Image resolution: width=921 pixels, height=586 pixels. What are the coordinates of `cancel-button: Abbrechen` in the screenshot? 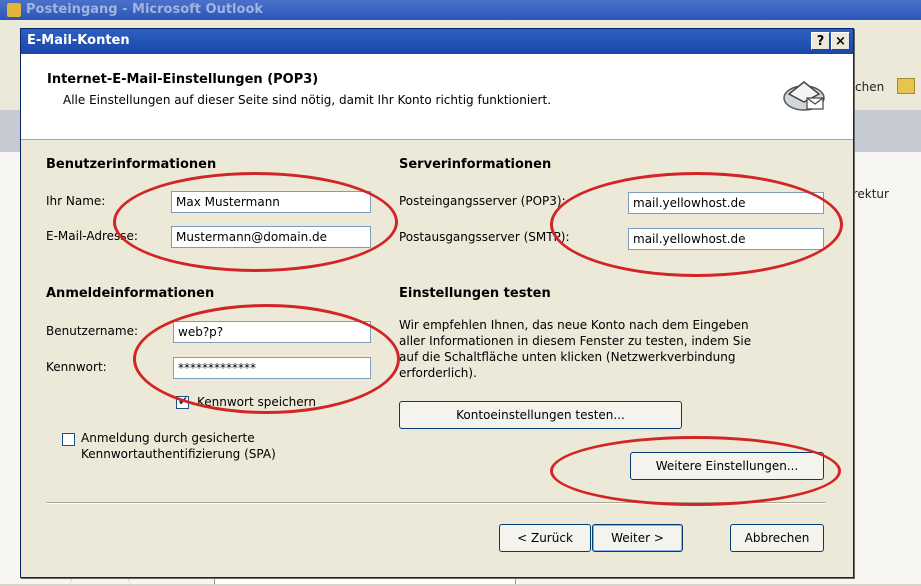 It's located at (777, 538).